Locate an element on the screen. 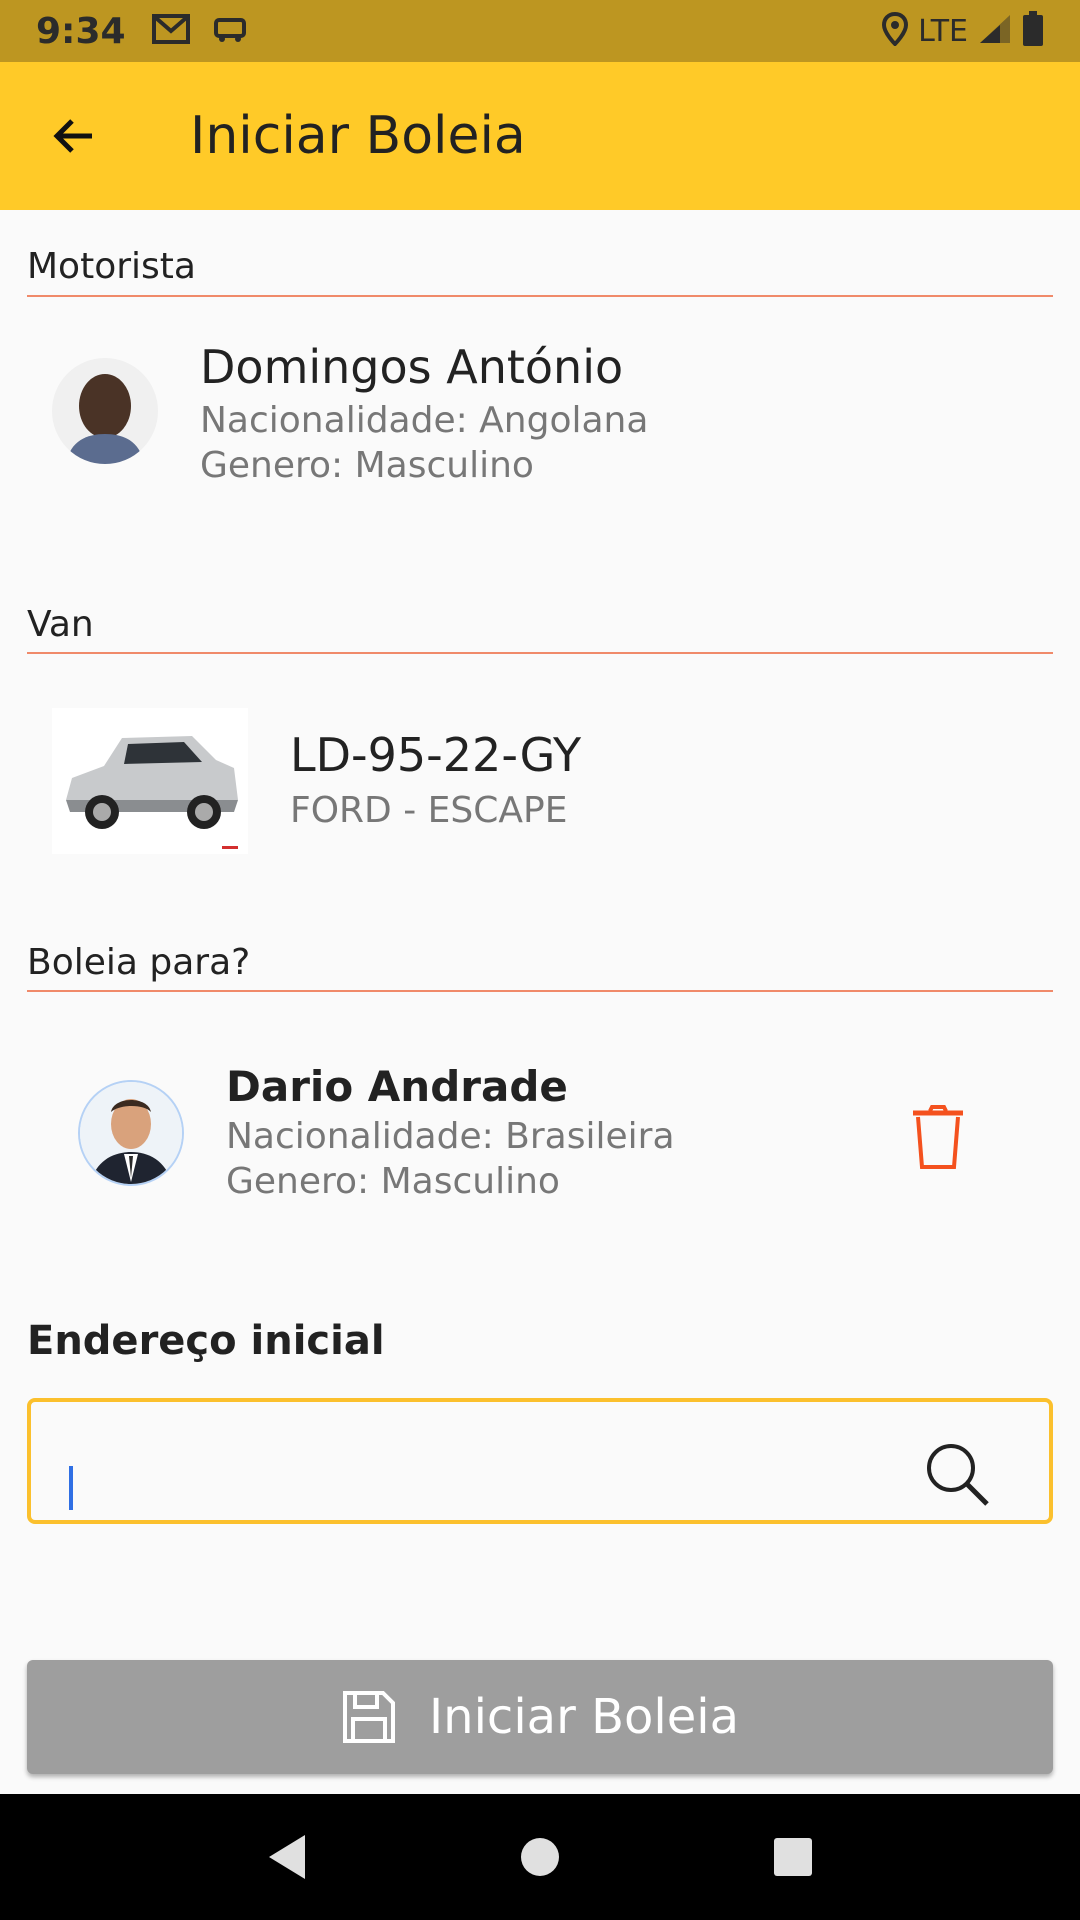 Image resolution: width=1080 pixels, height=1920 pixels. address-input is located at coordinates (477, 1472).